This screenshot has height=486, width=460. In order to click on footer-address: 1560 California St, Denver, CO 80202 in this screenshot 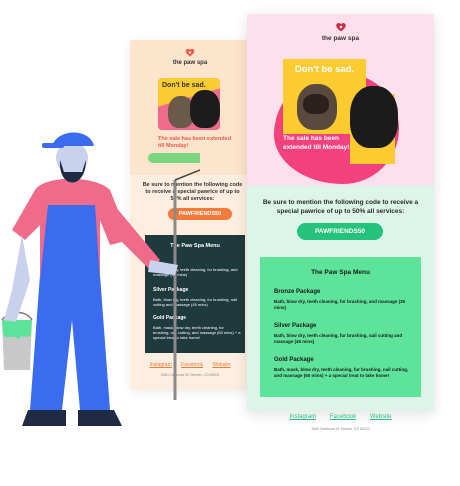, I will do `click(340, 429)`.